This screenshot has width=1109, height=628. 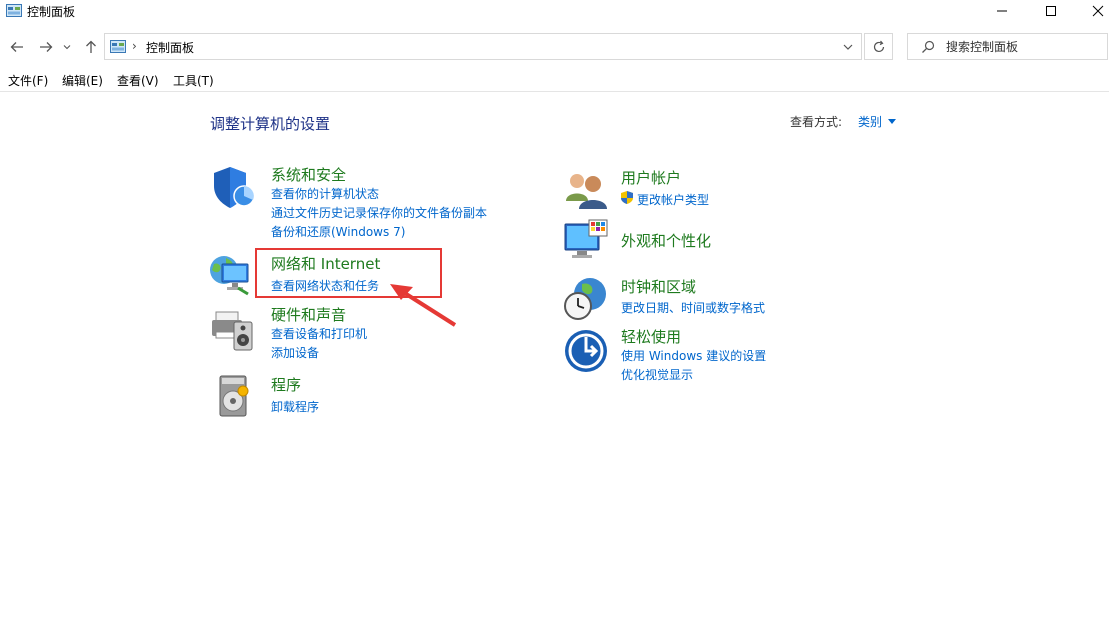 What do you see at coordinates (928, 46) in the screenshot?
I see `search-icon` at bounding box center [928, 46].